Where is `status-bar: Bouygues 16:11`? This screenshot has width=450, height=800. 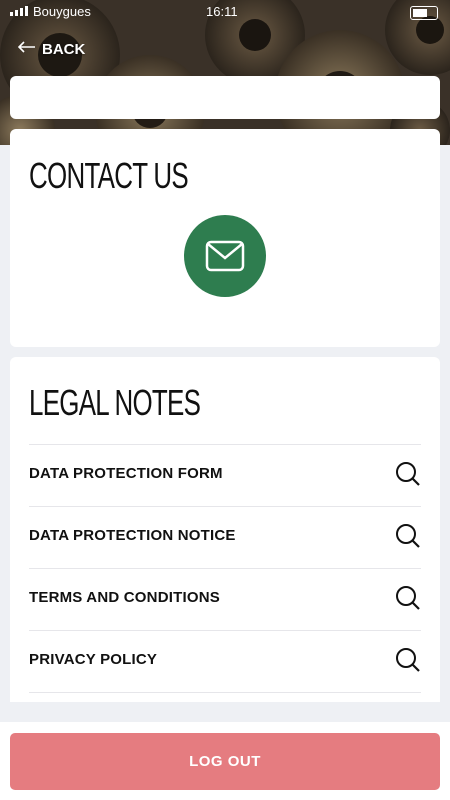 status-bar: Bouygues 16:11 is located at coordinates (225, 13).